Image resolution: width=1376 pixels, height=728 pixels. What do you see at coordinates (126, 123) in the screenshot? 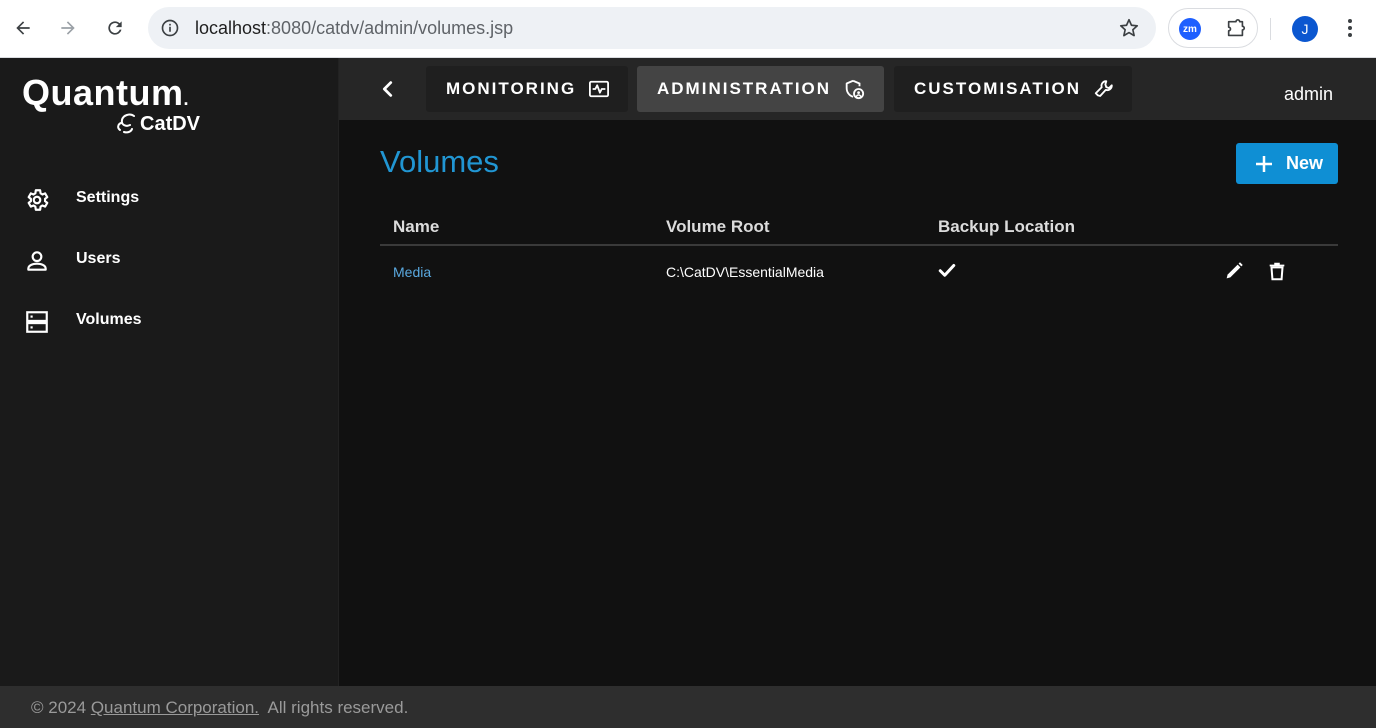
I see `catdv-swirl-icon` at bounding box center [126, 123].